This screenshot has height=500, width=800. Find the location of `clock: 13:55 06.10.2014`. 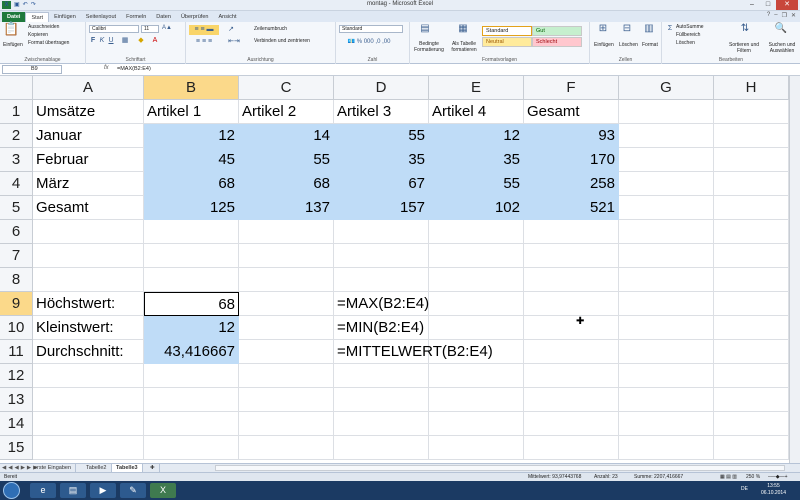

clock: 13:55 06.10.2014 is located at coordinates (773, 490).